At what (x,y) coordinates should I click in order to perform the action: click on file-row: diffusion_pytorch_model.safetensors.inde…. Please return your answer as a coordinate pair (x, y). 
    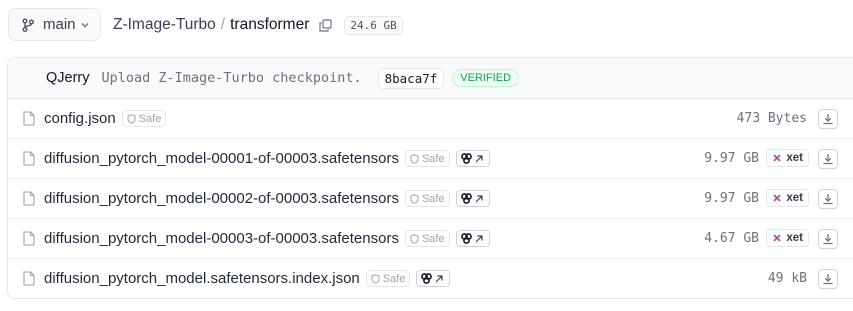
    Looking at the image, I should click on (430, 278).